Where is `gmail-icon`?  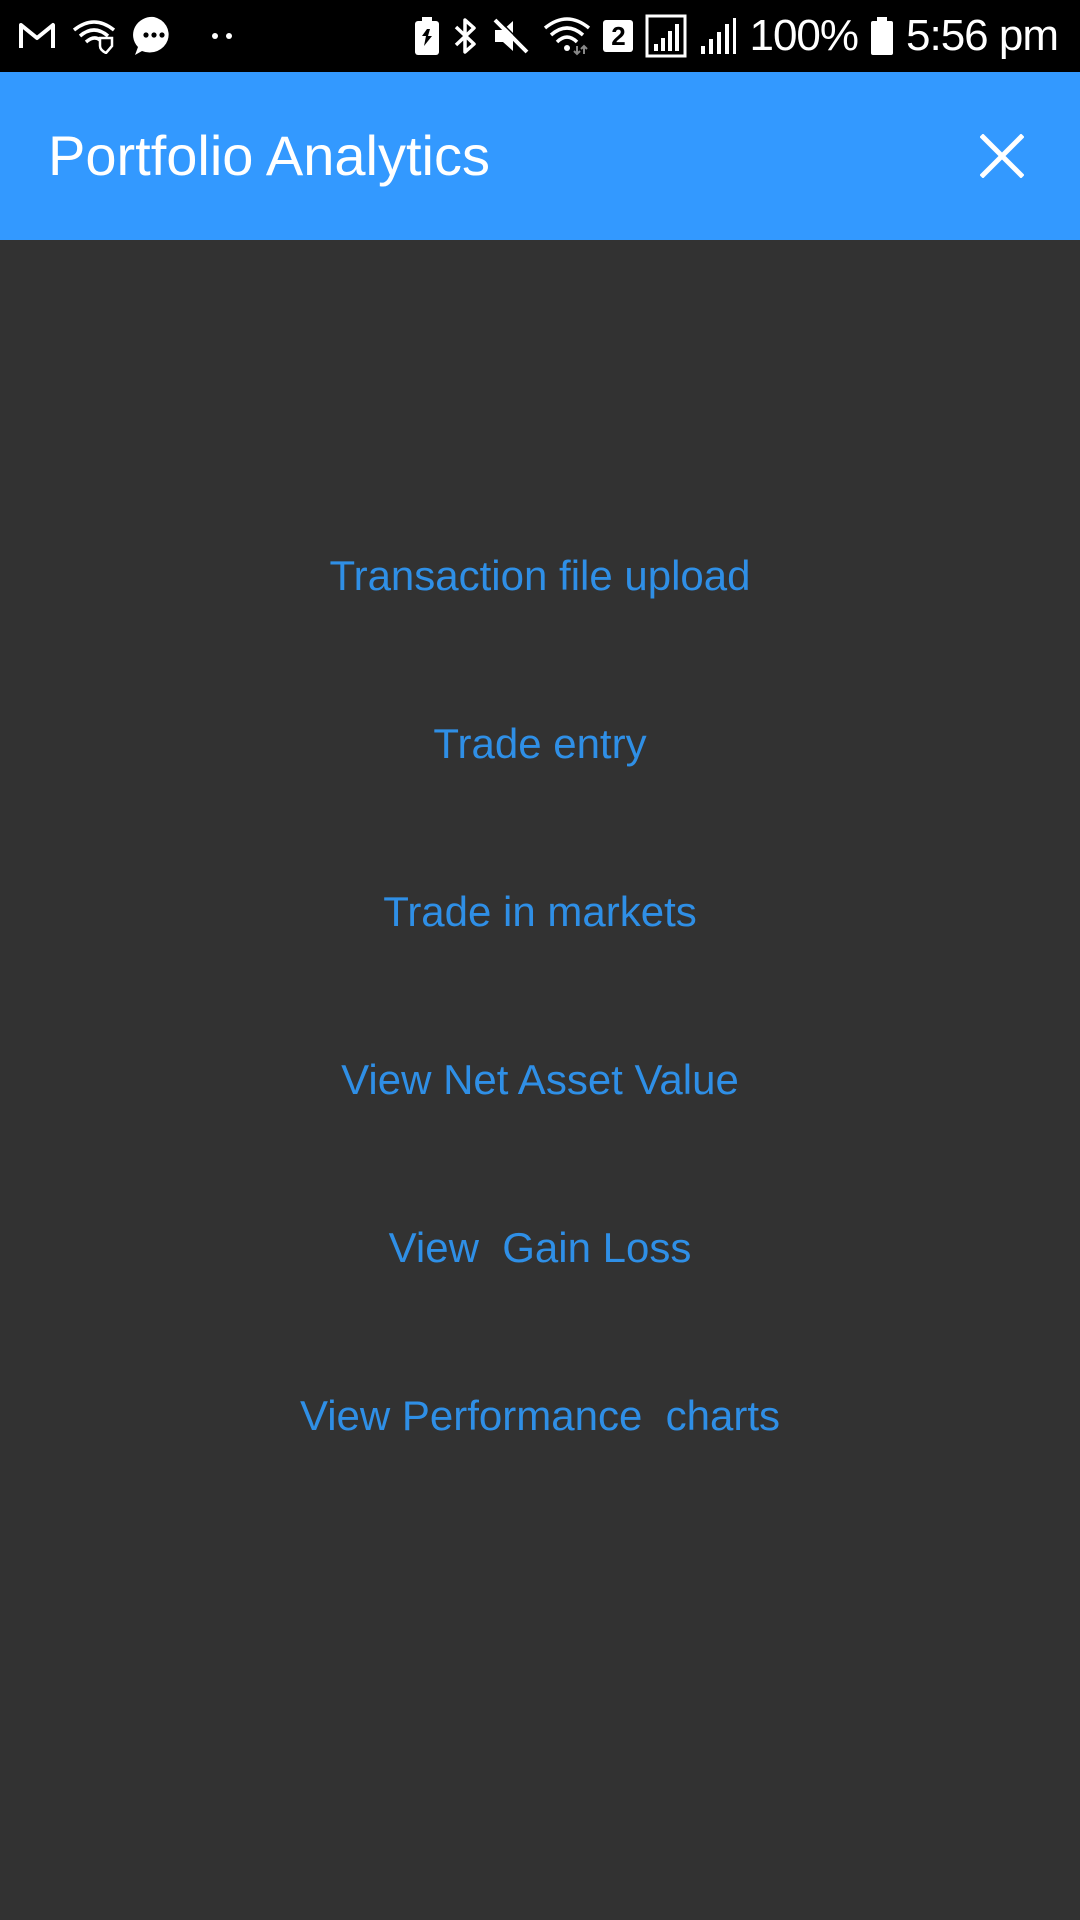
gmail-icon is located at coordinates (37, 36).